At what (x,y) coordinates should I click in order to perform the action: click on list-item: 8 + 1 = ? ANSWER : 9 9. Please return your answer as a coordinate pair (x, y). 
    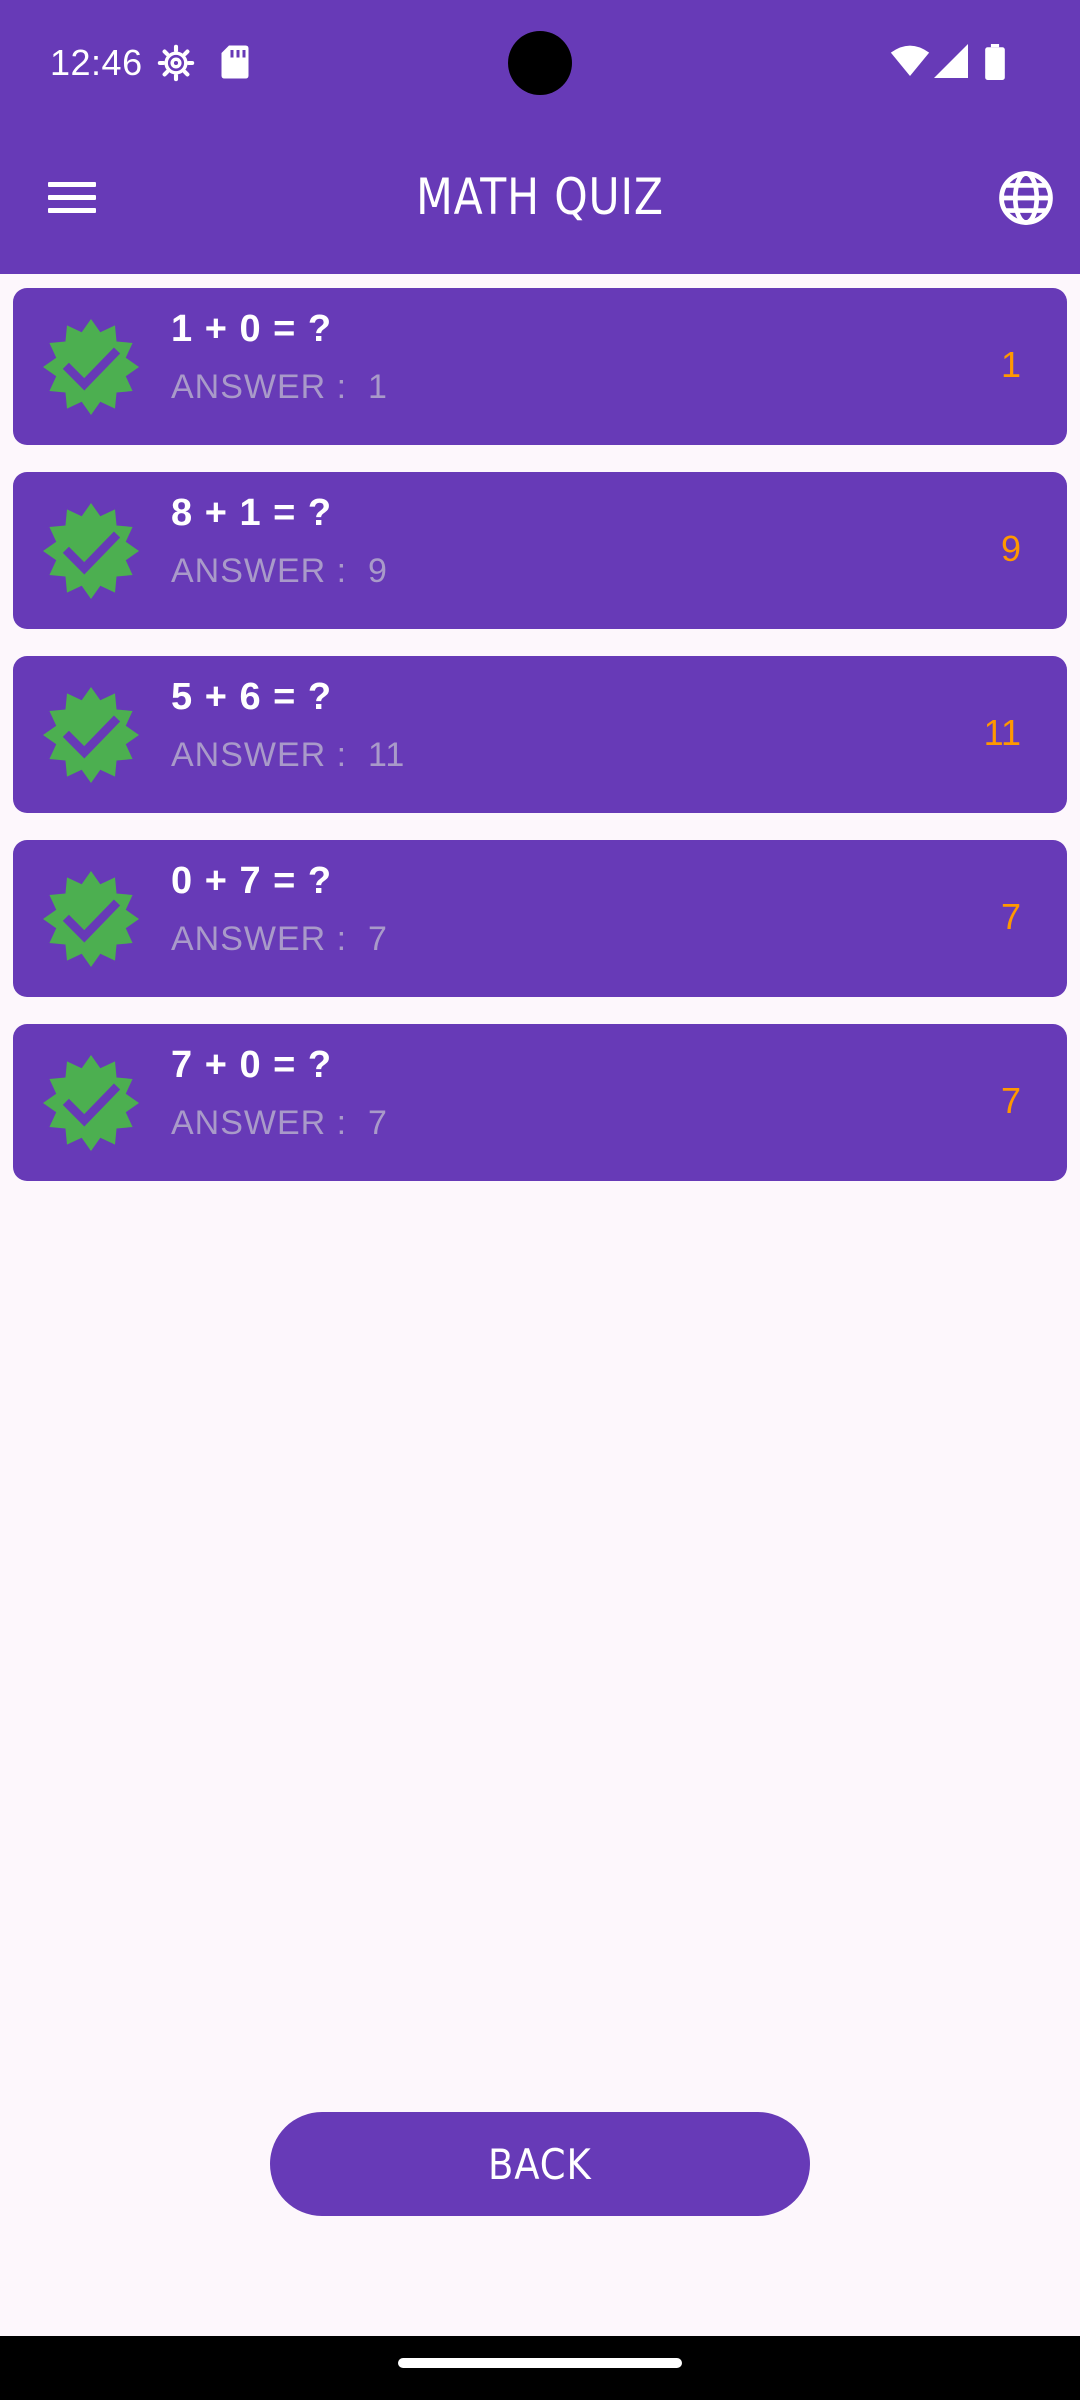
    Looking at the image, I should click on (540, 550).